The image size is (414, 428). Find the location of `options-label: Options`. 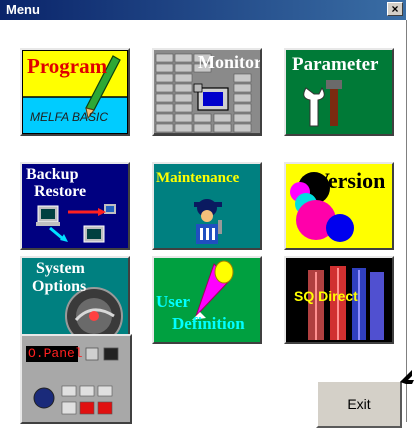

options-label: Options is located at coordinates (59, 286).